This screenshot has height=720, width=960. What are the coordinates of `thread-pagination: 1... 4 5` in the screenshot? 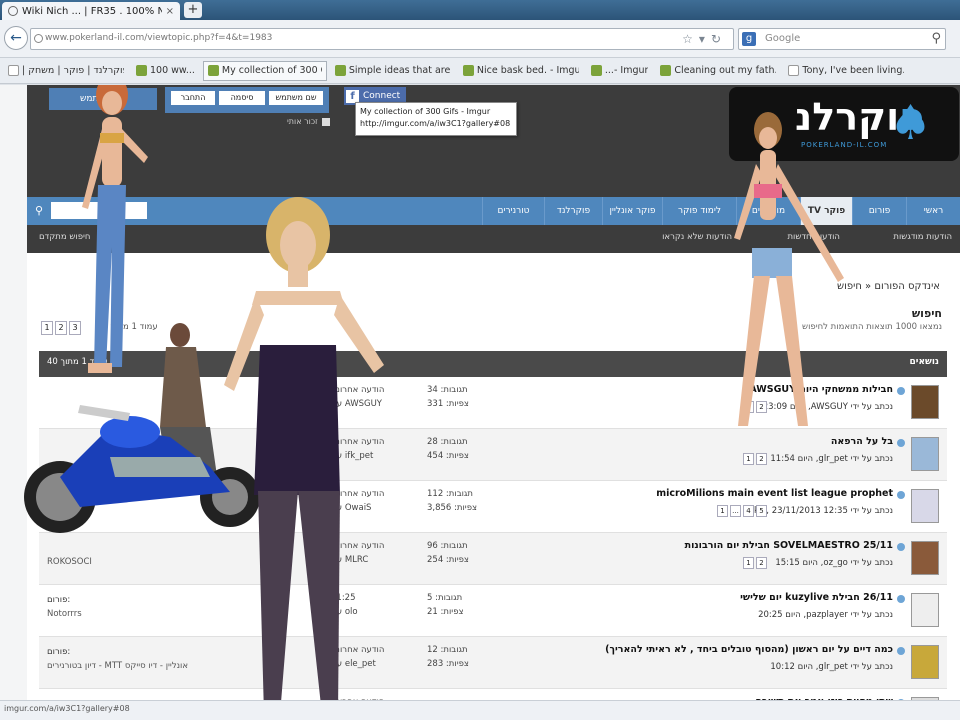 It's located at (742, 511).